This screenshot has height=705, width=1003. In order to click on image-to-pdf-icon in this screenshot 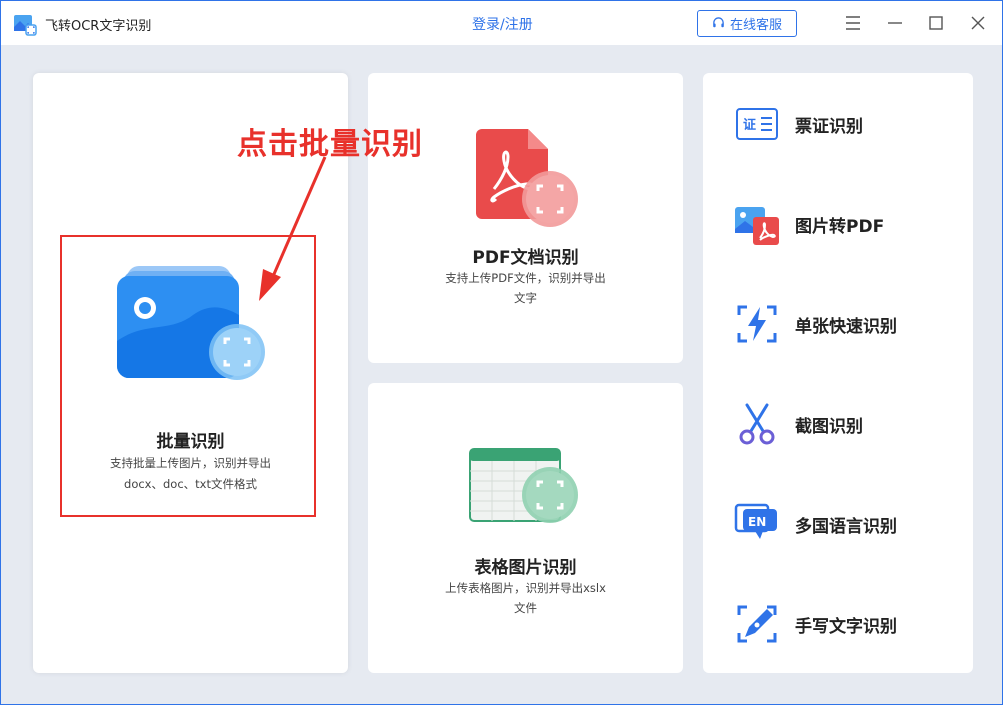, I will do `click(757, 226)`.